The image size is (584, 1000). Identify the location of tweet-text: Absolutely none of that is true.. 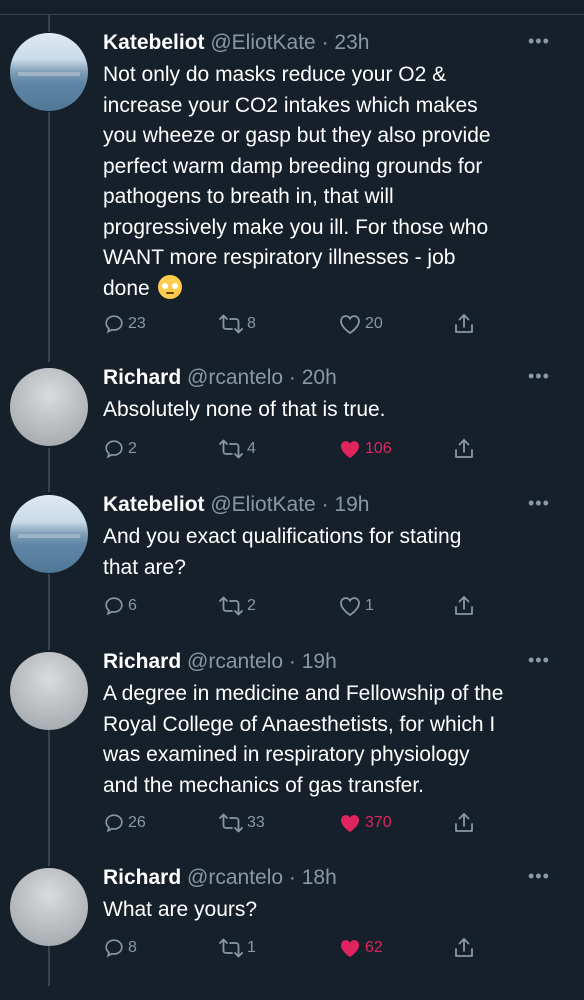
(338, 410).